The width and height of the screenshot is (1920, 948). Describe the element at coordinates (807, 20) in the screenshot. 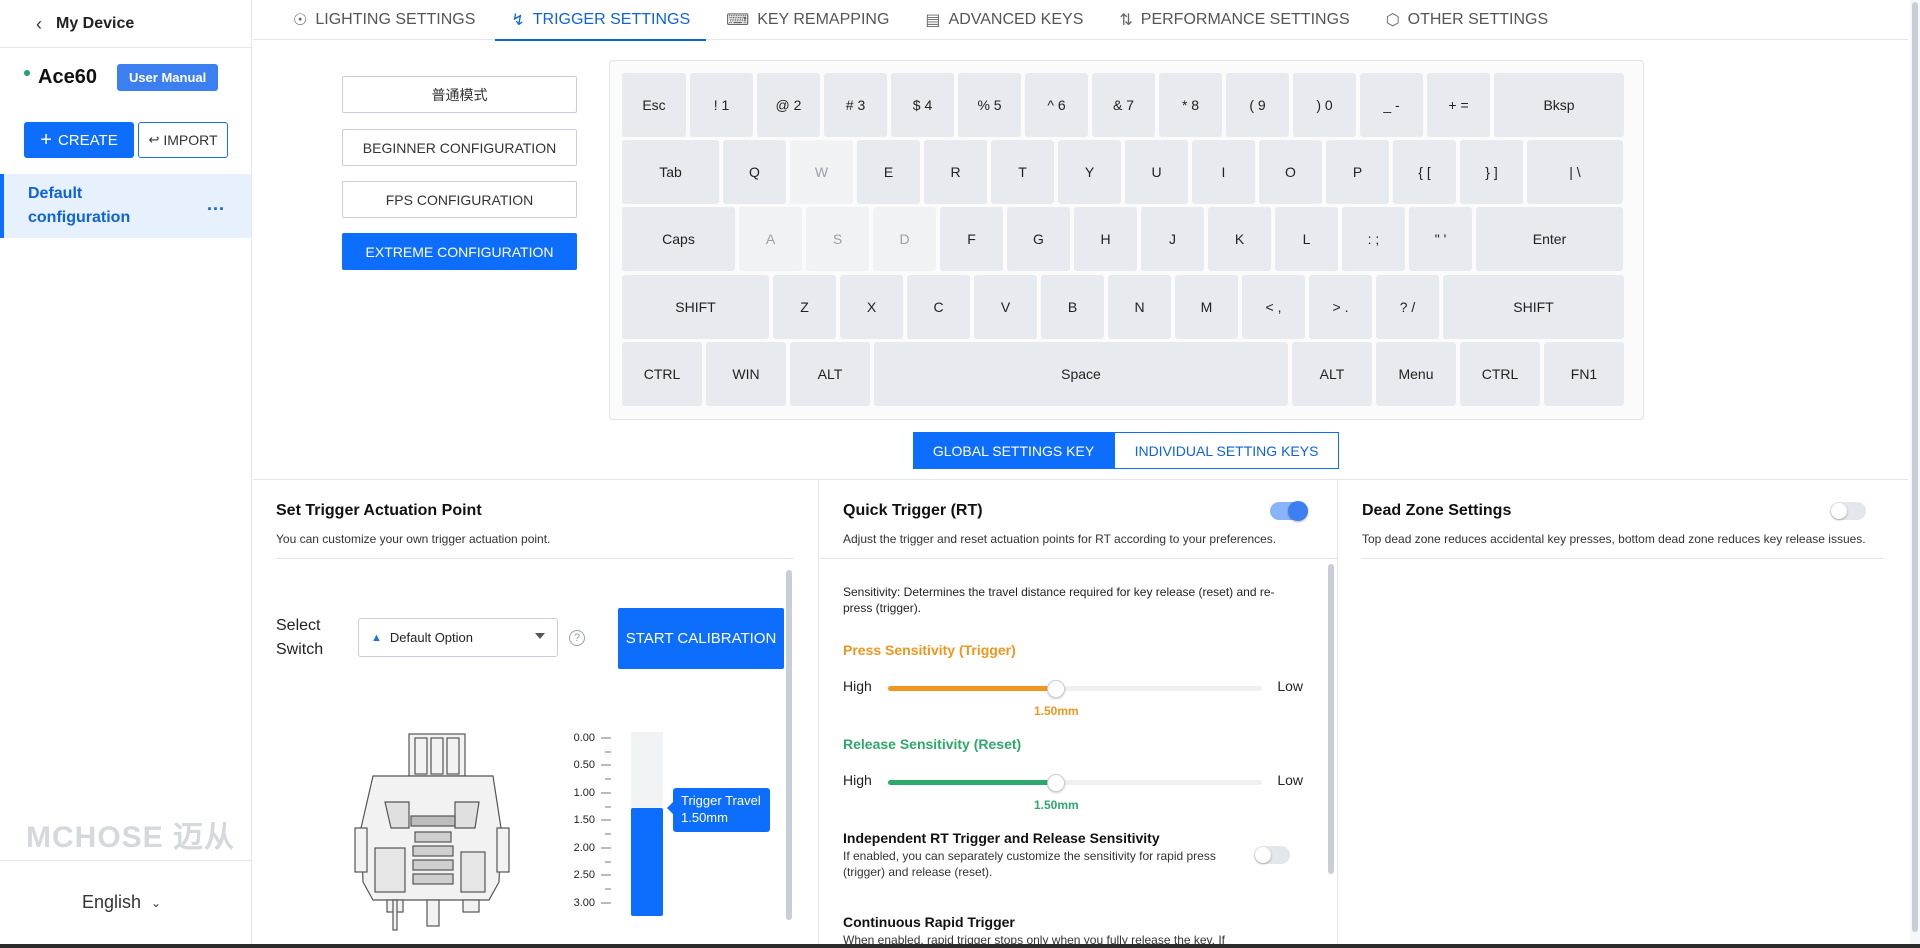

I see `tab-key-remapping: ⌨ KEY REMAPPING` at that location.